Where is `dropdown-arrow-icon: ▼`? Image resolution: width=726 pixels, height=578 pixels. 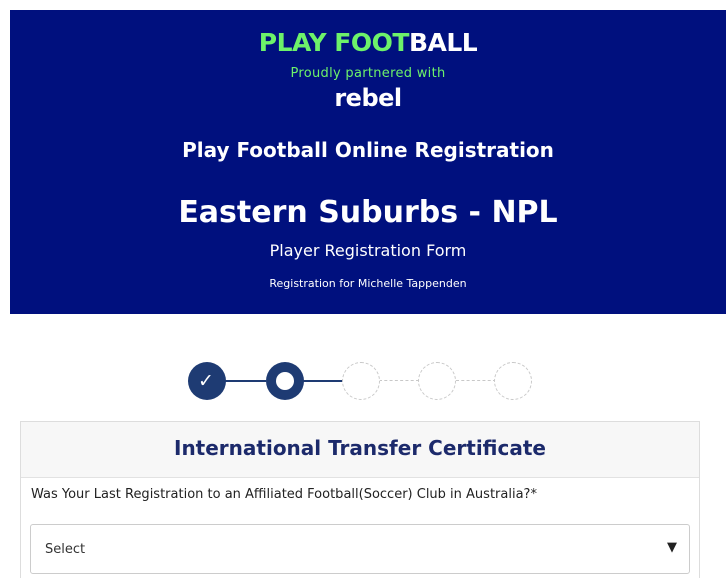
dropdown-arrow-icon: ▼ is located at coordinates (672, 547).